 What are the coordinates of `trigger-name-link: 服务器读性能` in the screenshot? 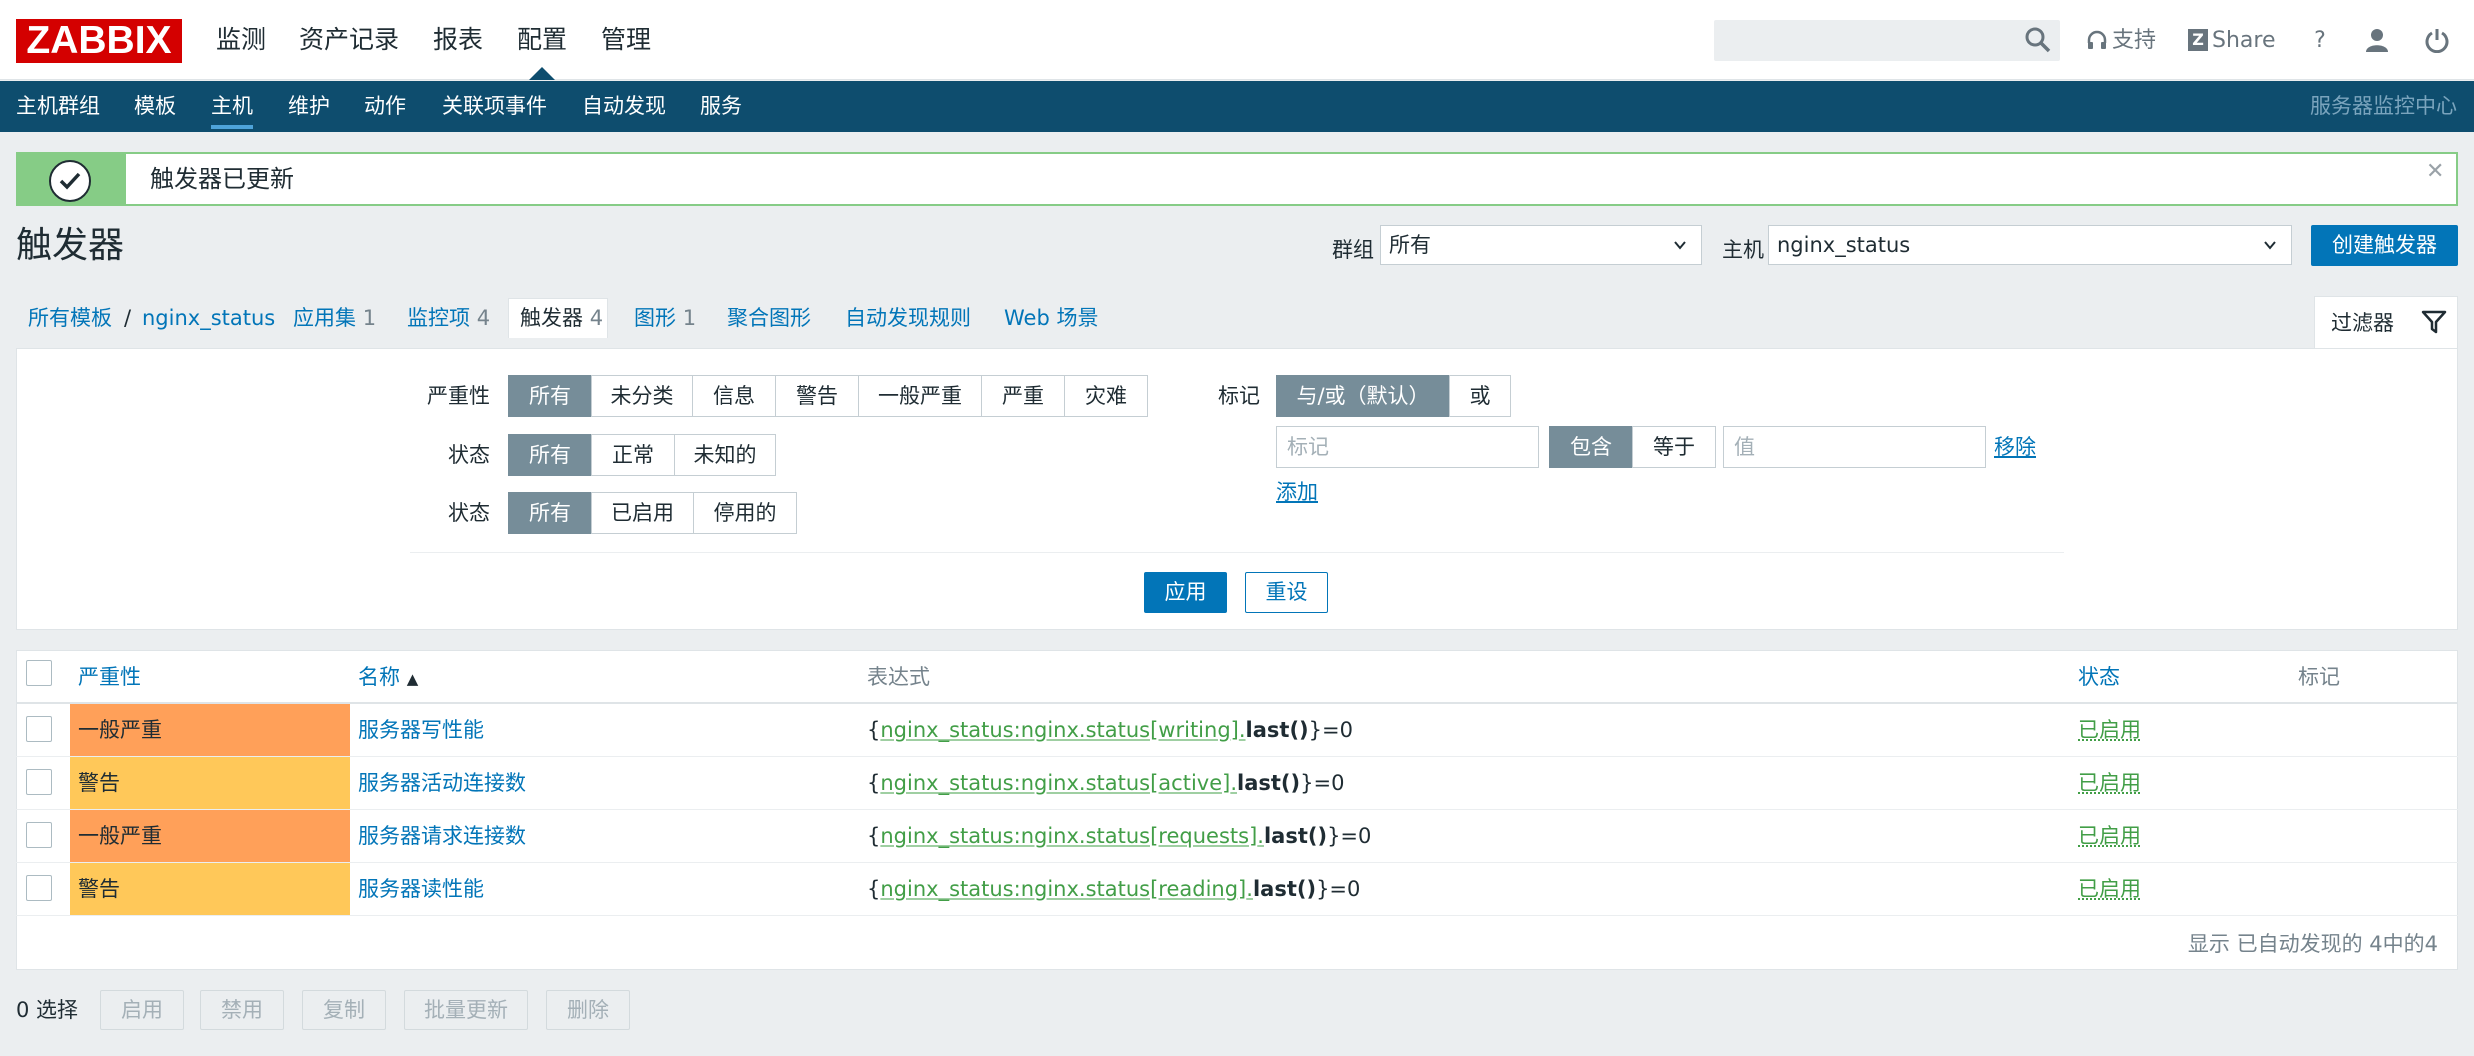 It's located at (421, 889).